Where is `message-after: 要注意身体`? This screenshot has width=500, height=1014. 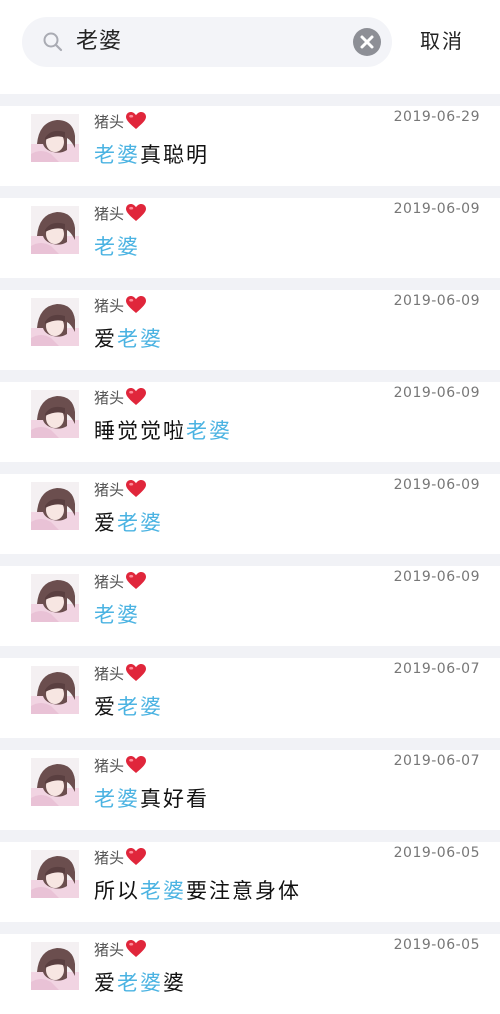
message-after: 要注意身体 is located at coordinates (243, 891).